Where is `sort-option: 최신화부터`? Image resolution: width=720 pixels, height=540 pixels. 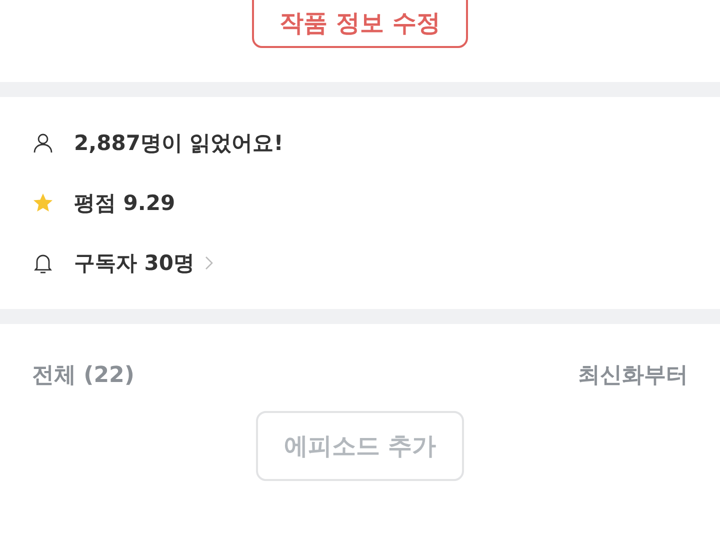 sort-option: 최신화부터 is located at coordinates (633, 376).